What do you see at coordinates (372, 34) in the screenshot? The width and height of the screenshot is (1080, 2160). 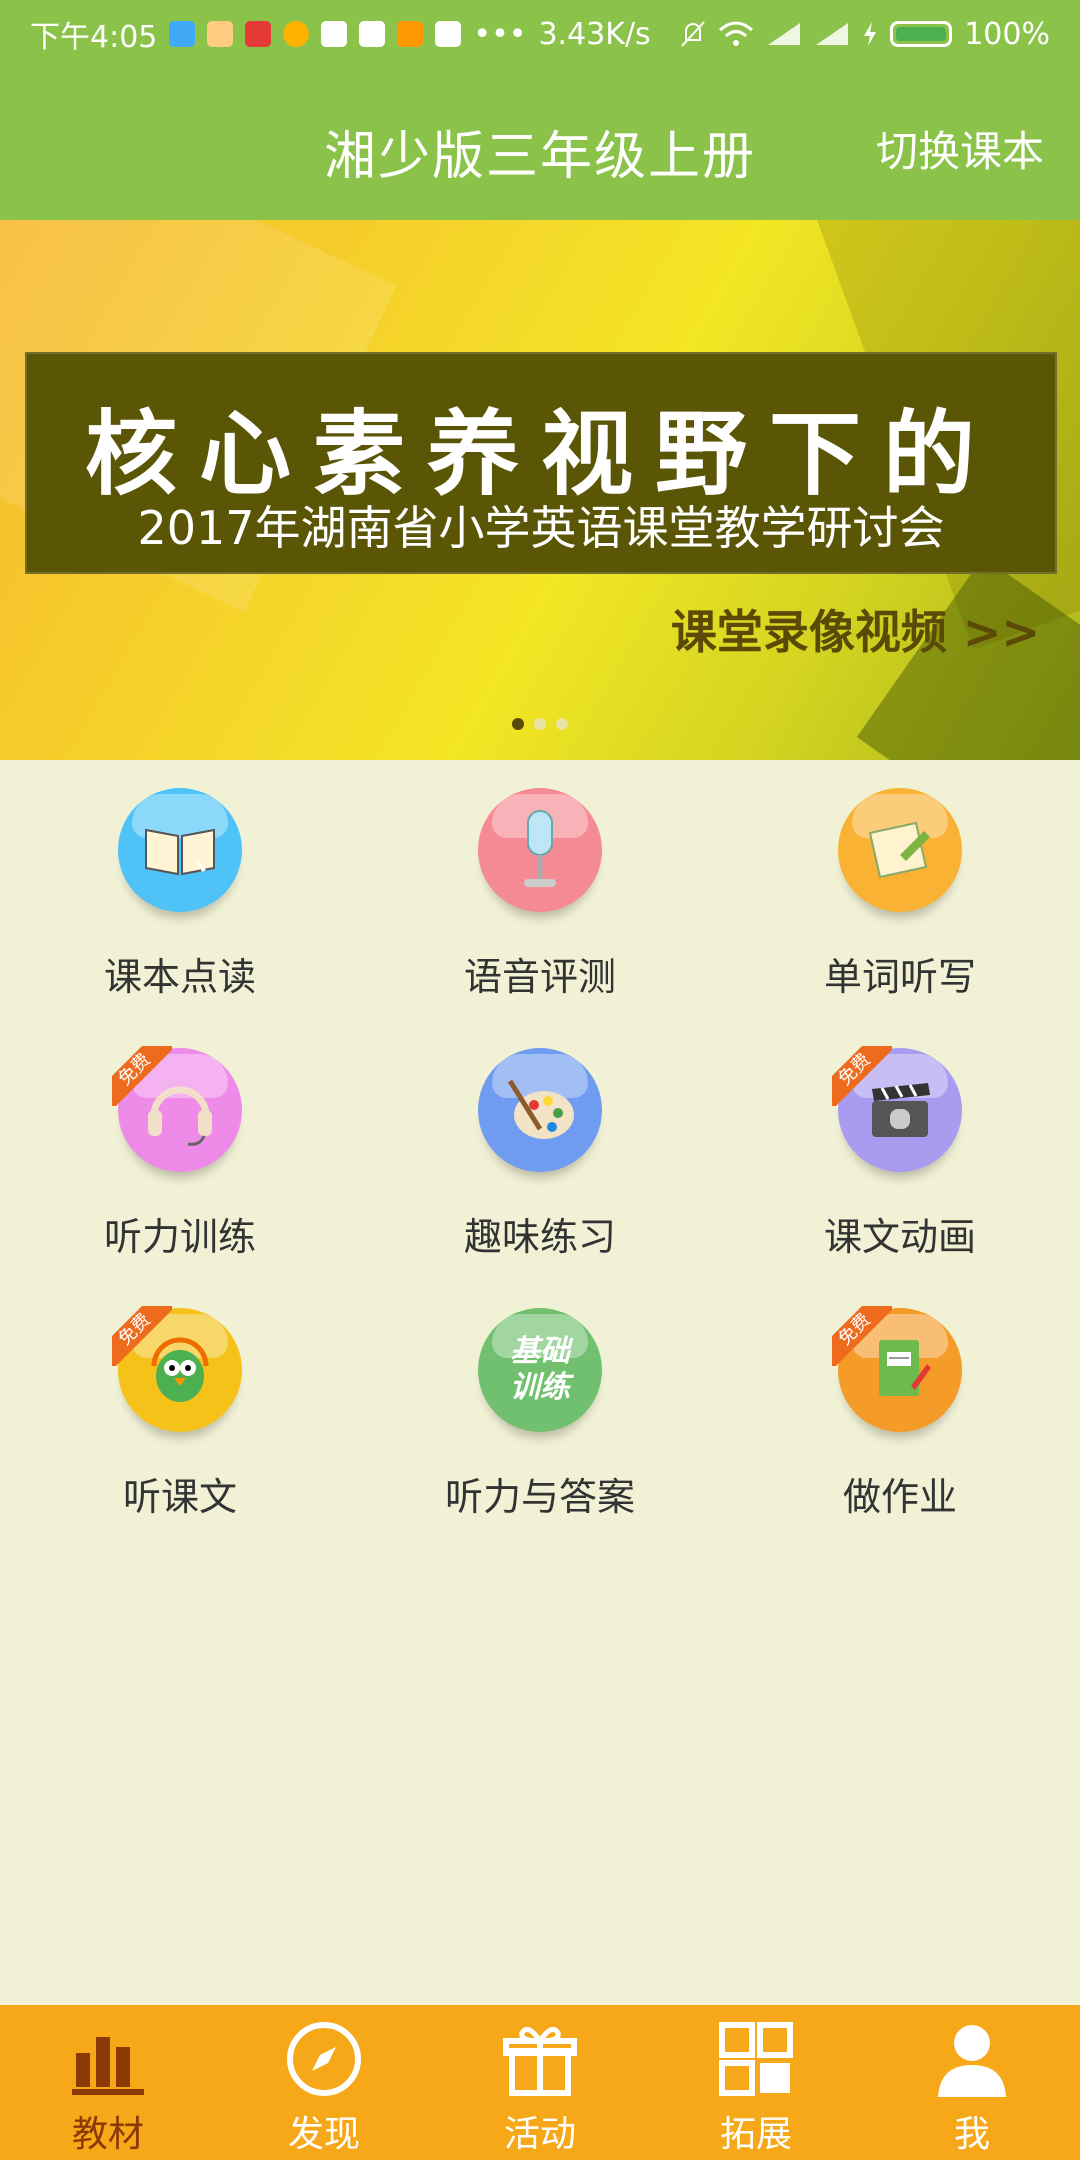 I see `play-icon` at bounding box center [372, 34].